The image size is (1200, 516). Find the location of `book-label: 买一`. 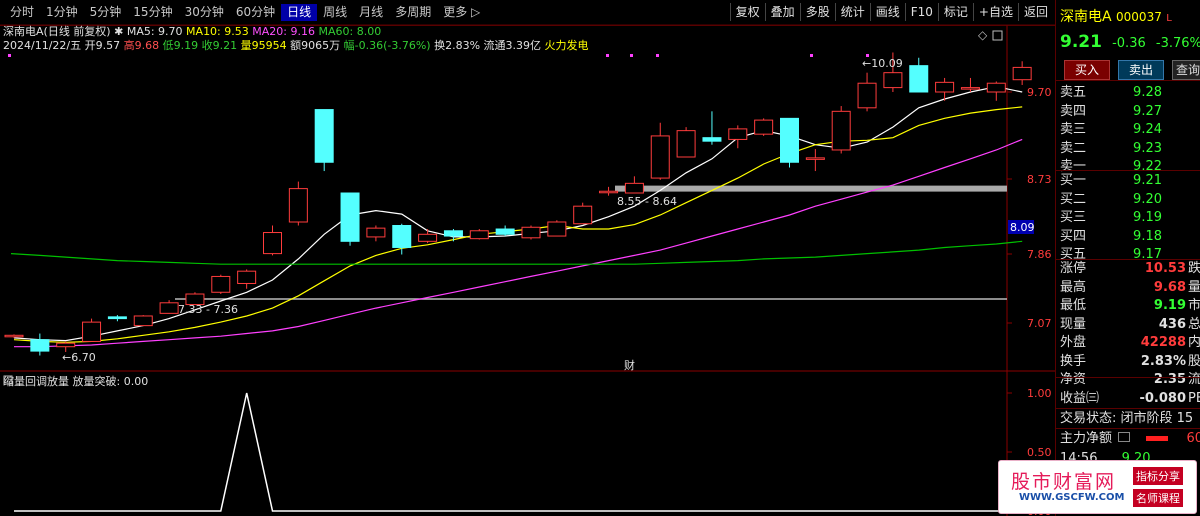

book-label: 买一 is located at coordinates (1073, 180).